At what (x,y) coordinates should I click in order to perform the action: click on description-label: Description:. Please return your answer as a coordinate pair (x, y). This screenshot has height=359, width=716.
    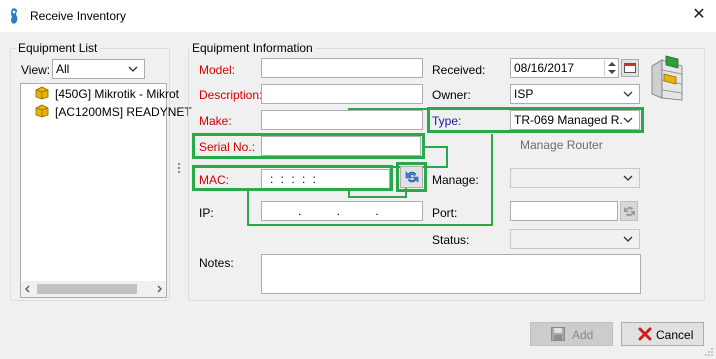
    Looking at the image, I should click on (231, 95).